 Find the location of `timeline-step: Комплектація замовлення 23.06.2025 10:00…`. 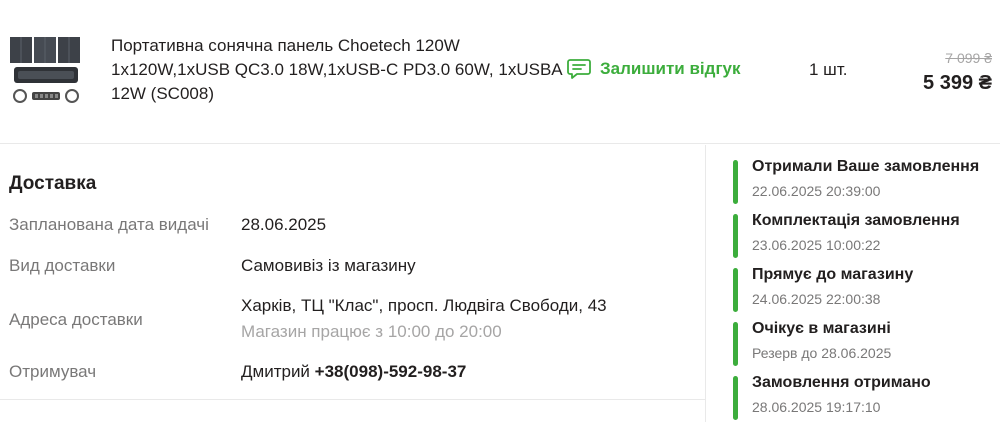

timeline-step: Комплектація замовлення 23.06.2025 10:00… is located at coordinates (866, 236).